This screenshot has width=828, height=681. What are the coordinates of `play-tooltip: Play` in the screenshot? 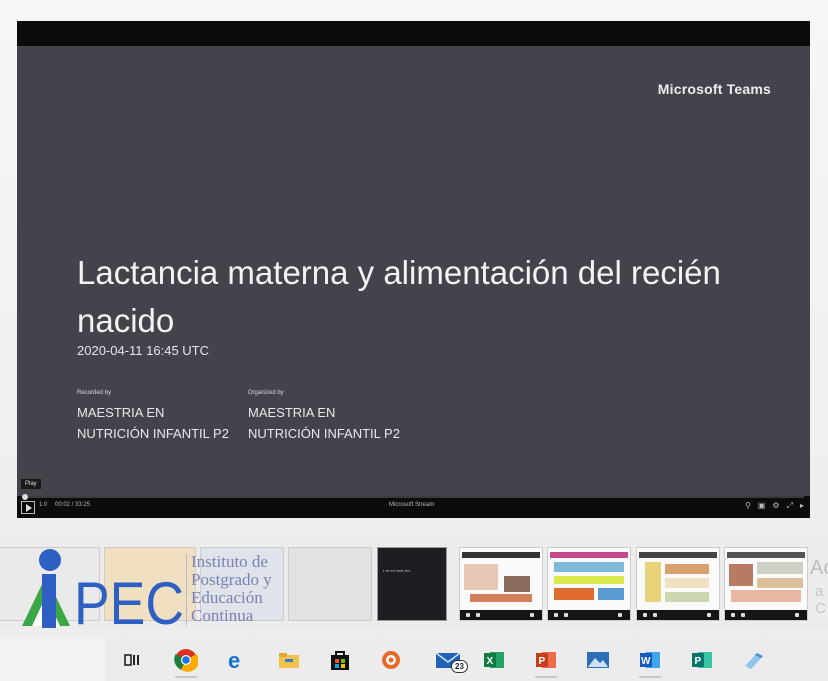 It's located at (31, 484).